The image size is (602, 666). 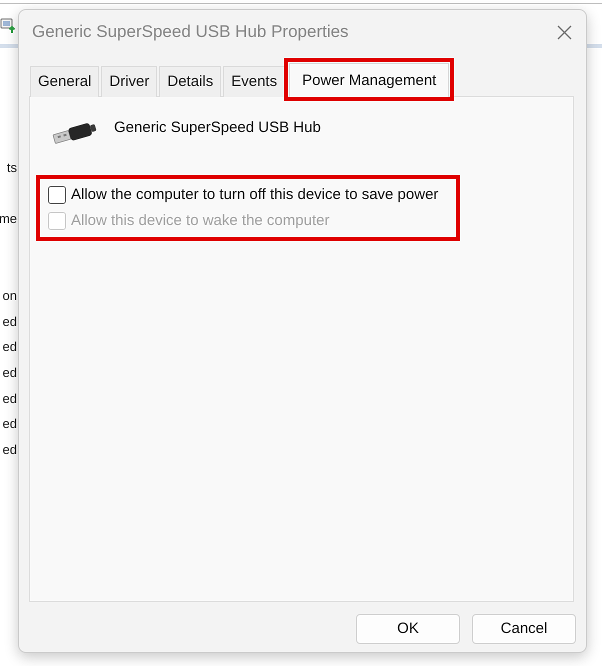 What do you see at coordinates (254, 195) in the screenshot?
I see `checkbox-label: Allow the computer to turn off this device to save power` at bounding box center [254, 195].